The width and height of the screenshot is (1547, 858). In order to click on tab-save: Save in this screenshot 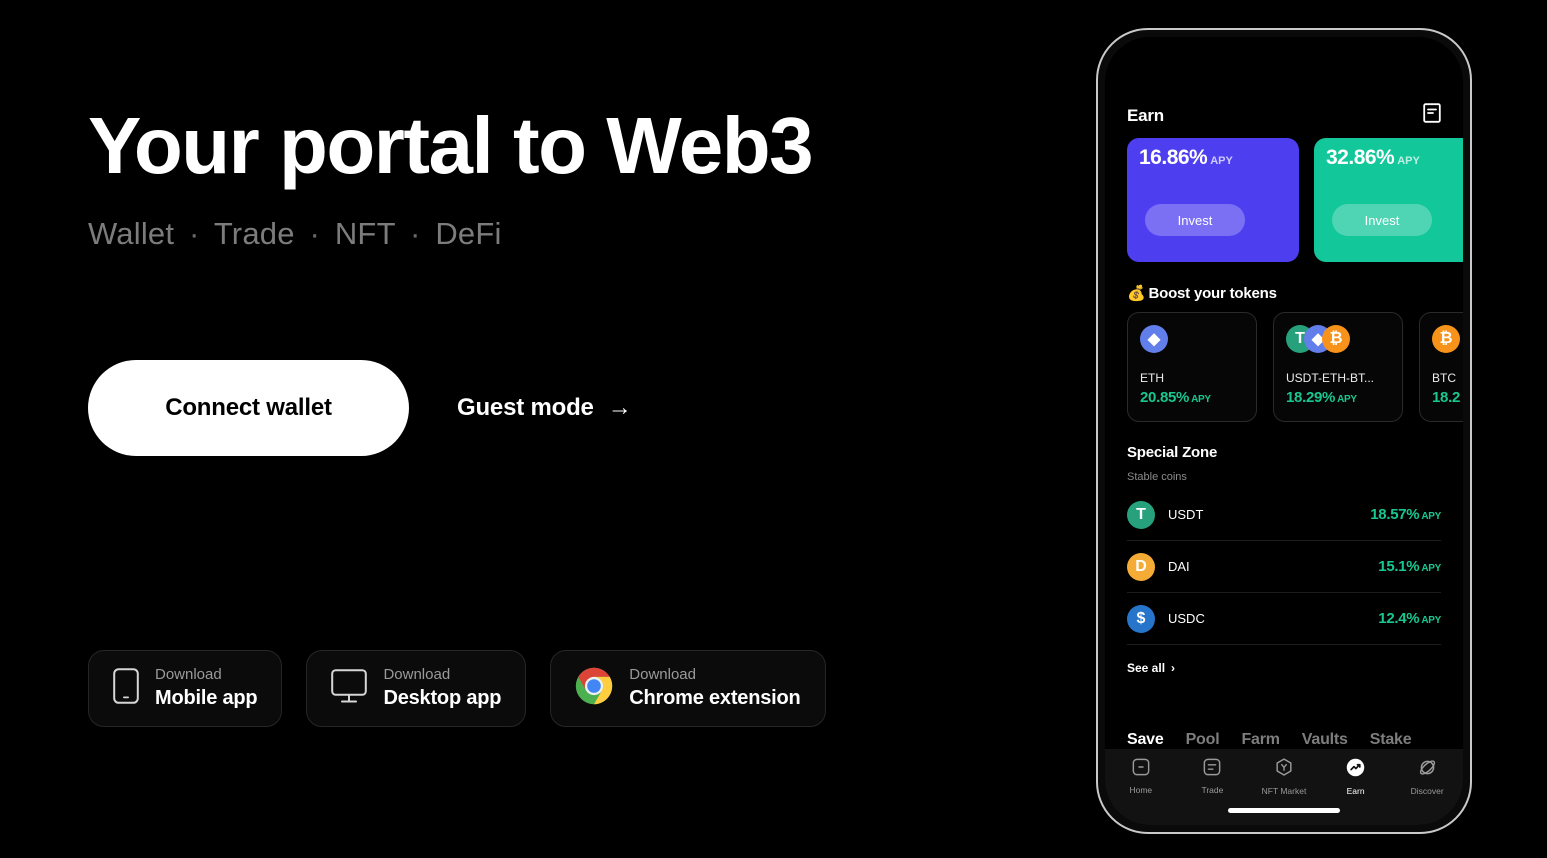, I will do `click(1145, 740)`.